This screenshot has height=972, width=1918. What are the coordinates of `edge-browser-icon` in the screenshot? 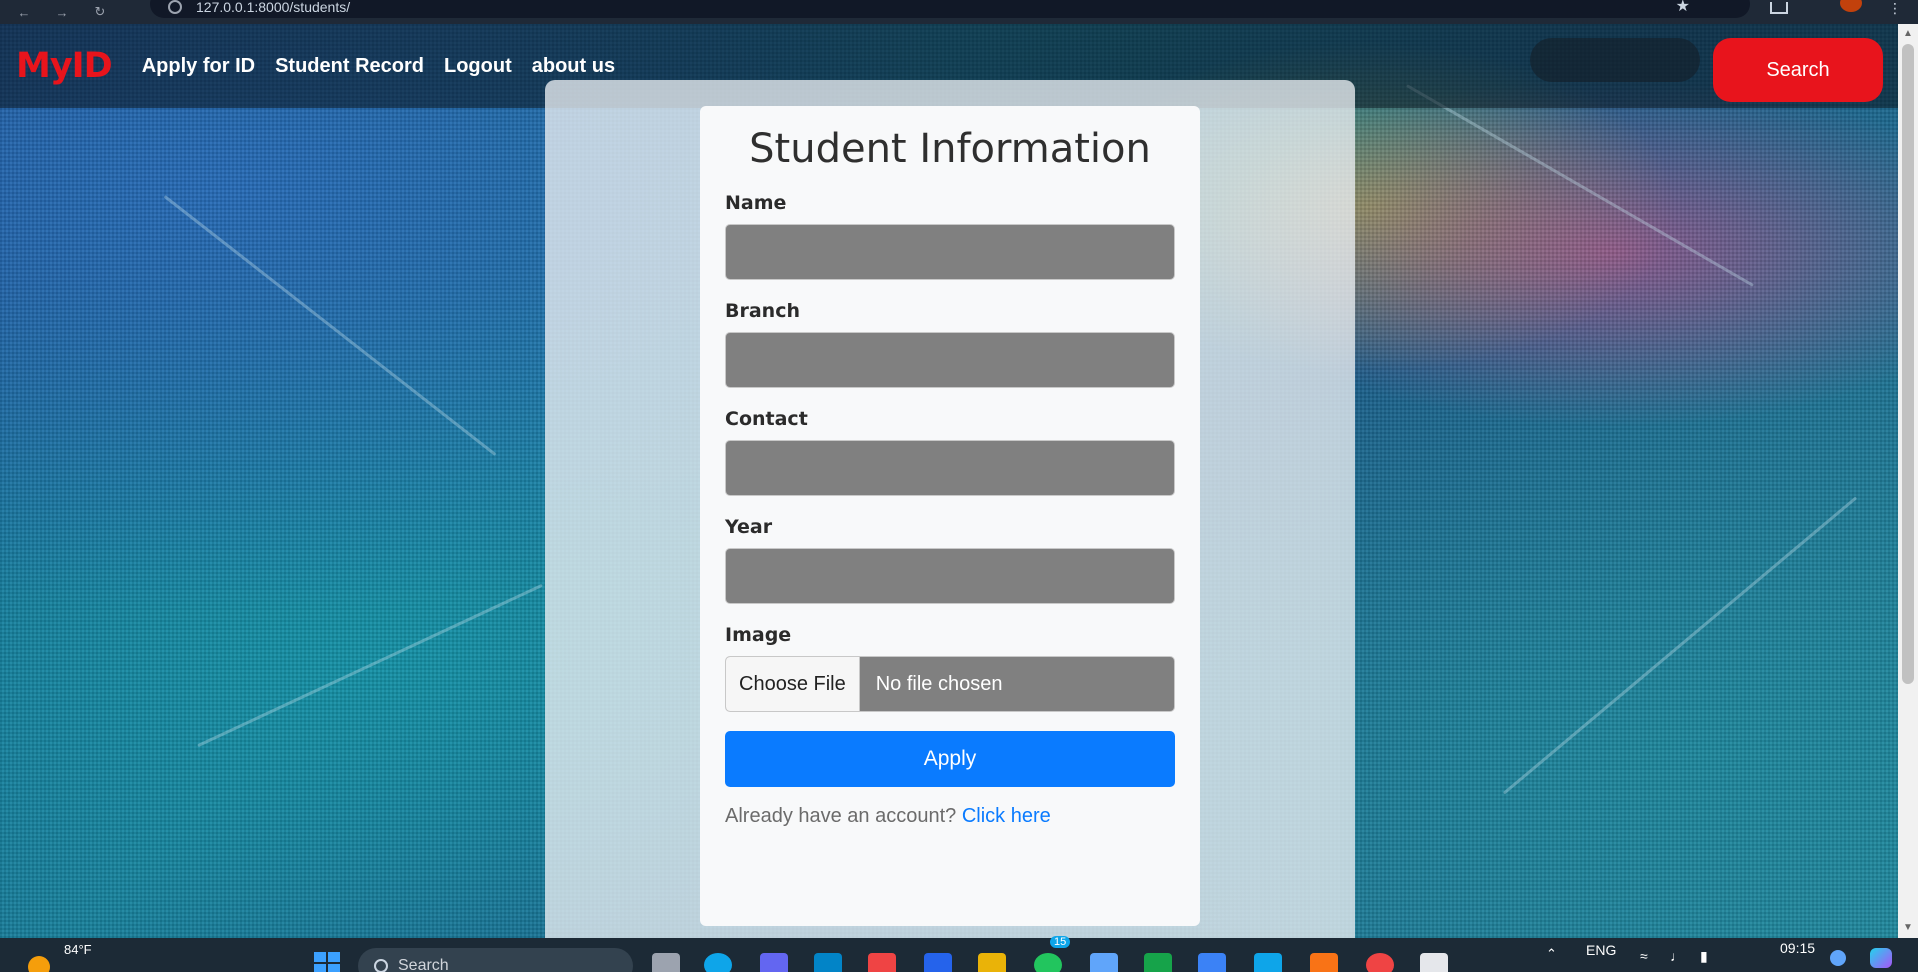 It's located at (718, 962).